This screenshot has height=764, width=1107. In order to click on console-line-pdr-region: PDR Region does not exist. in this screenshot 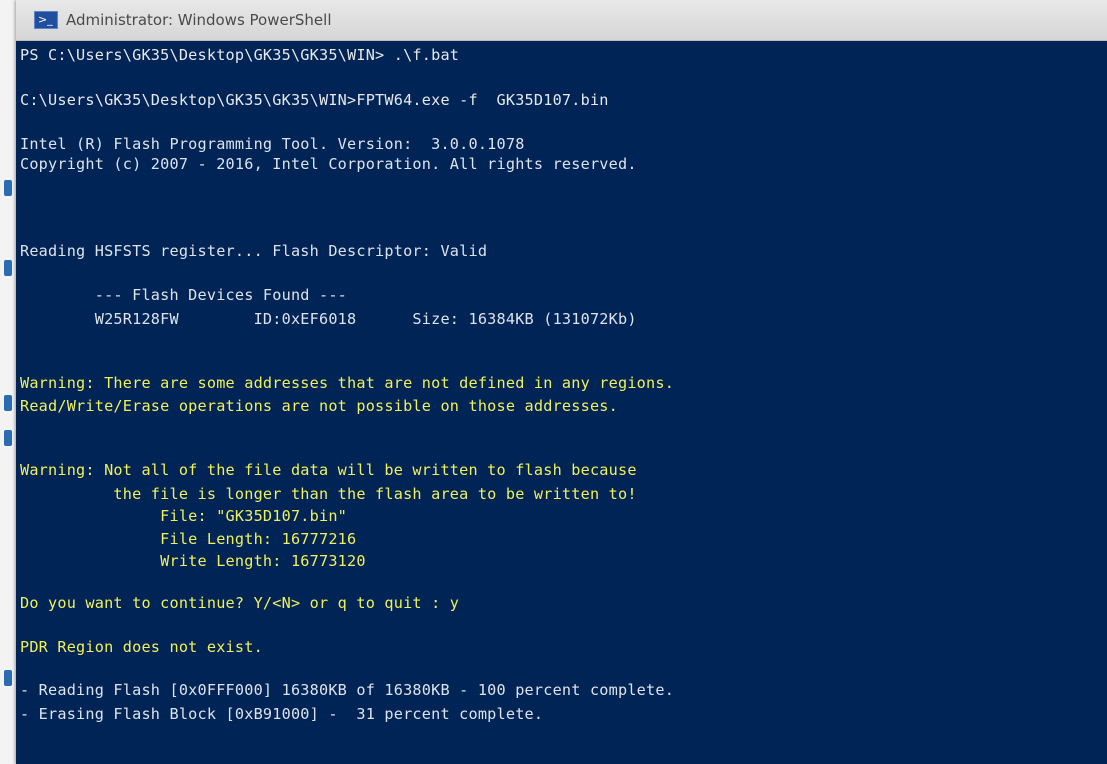, I will do `click(141, 647)`.